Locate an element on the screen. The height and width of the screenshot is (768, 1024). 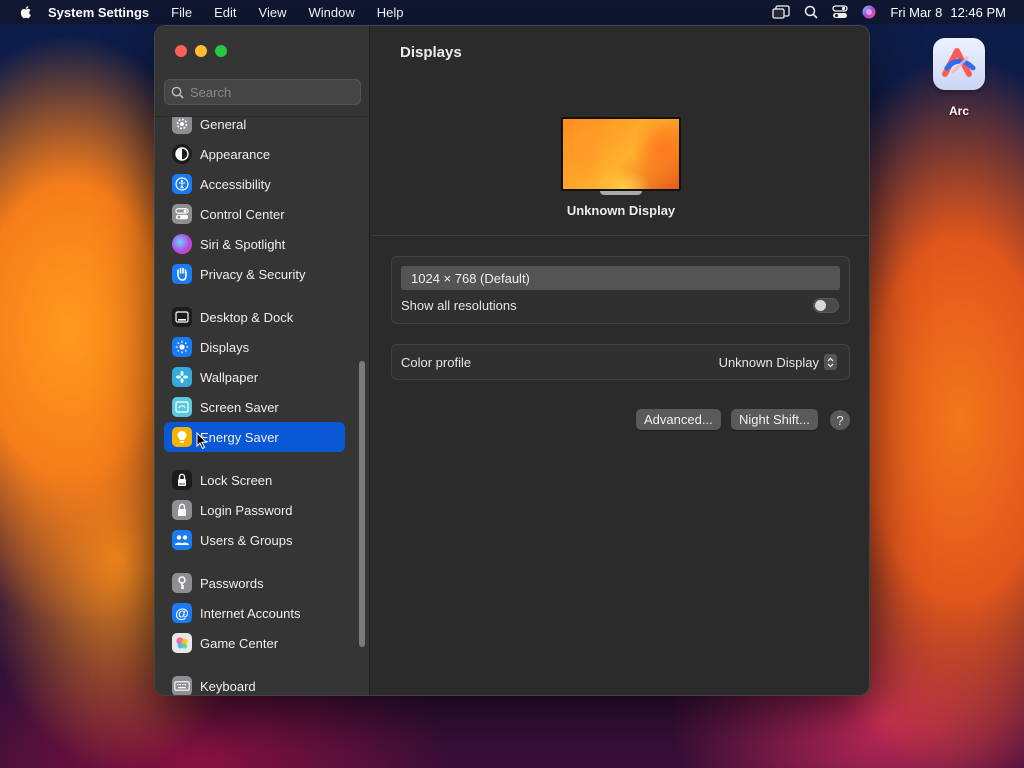
sidebar-item-label: Privacy & Security is located at coordinates (253, 274).